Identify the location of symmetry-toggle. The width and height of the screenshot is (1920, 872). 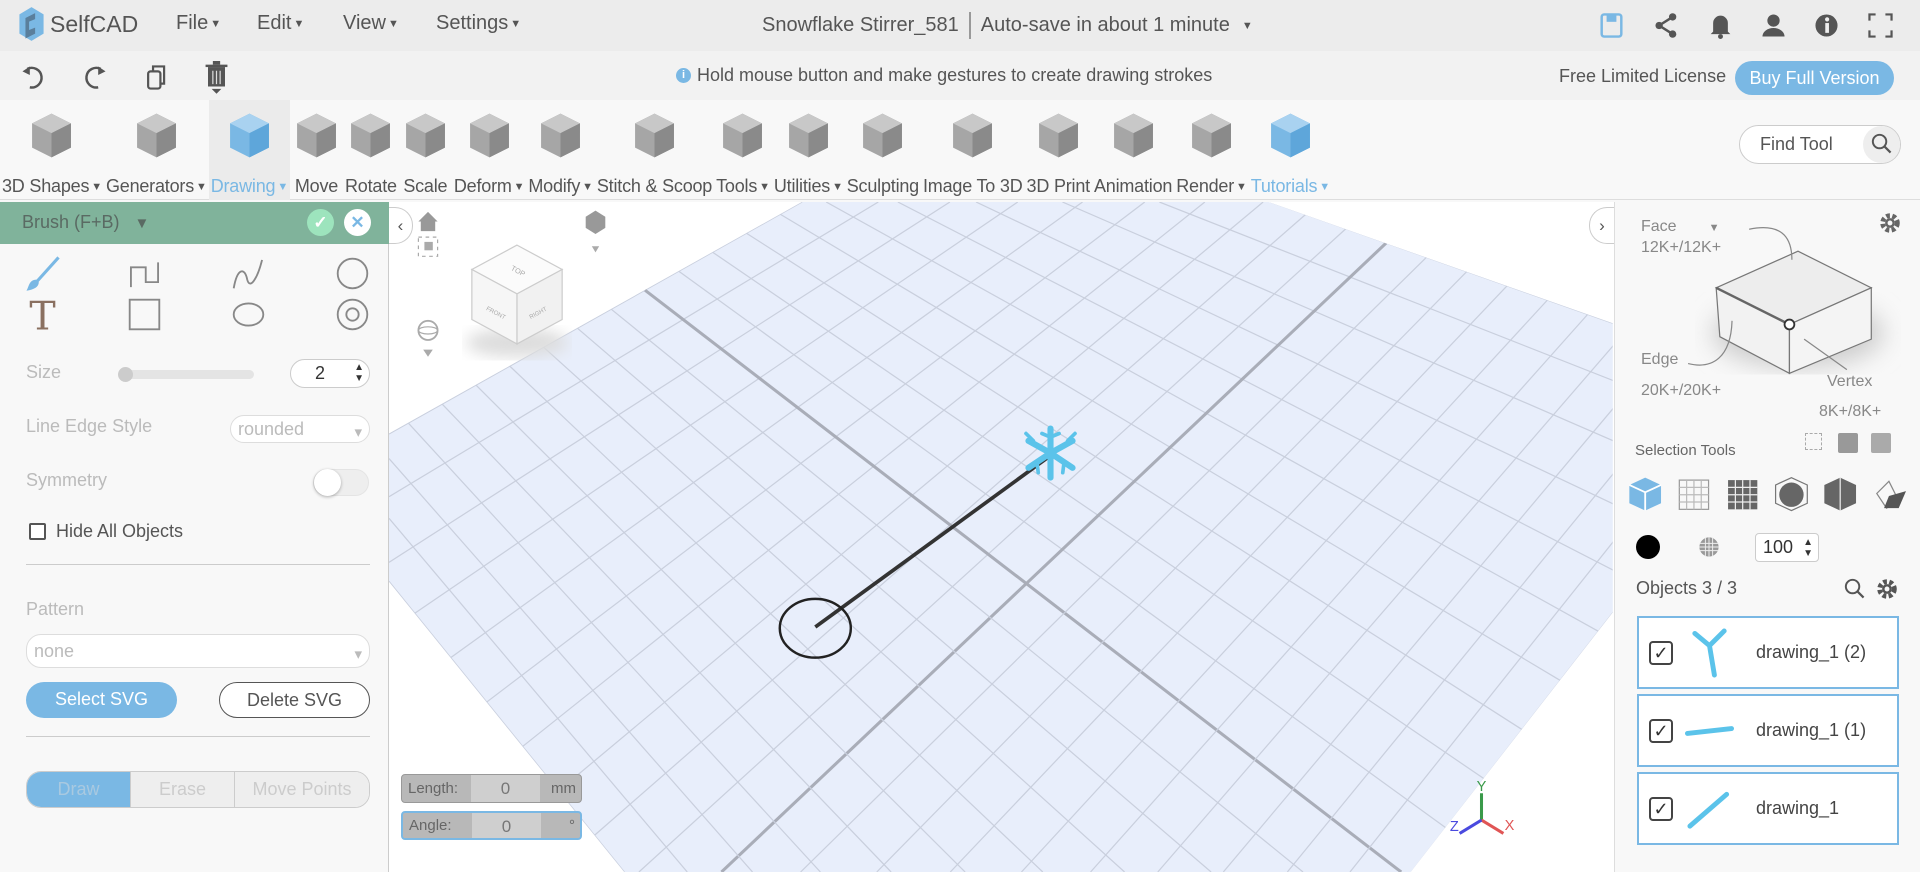
(341, 482).